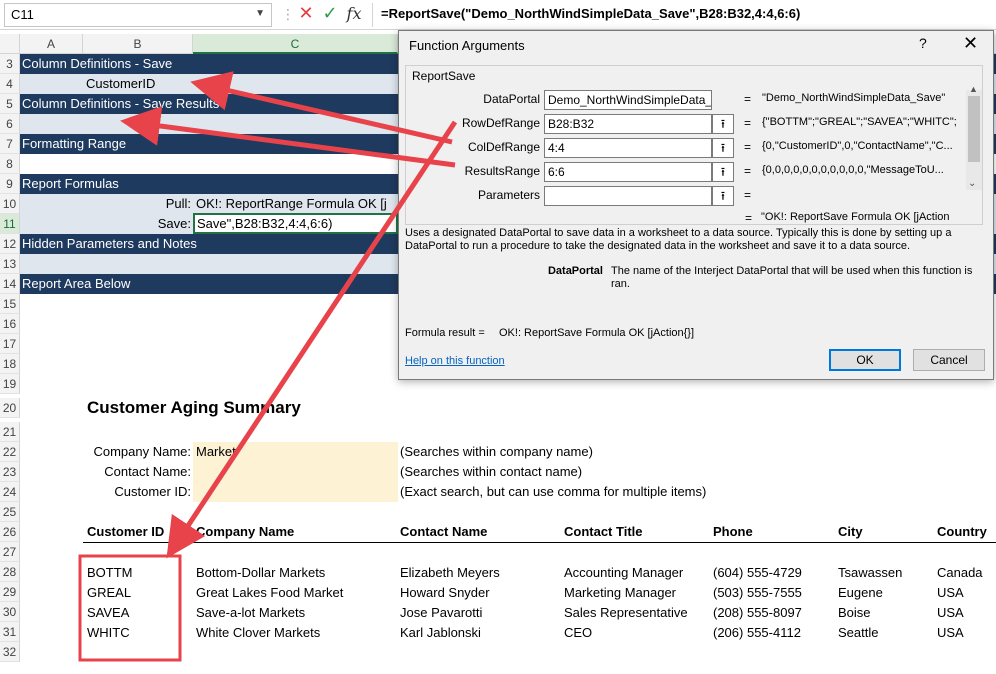 The width and height of the screenshot is (996, 674). I want to click on ok-button: OK, so click(865, 360).